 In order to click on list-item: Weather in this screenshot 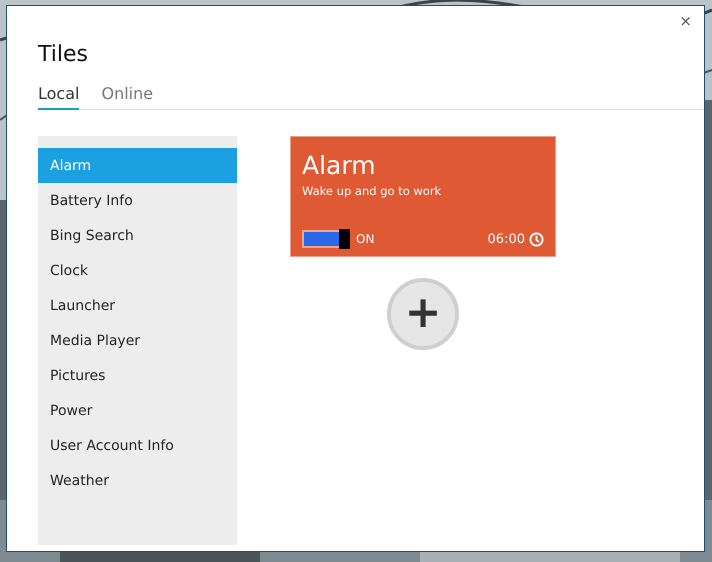, I will do `click(137, 480)`.